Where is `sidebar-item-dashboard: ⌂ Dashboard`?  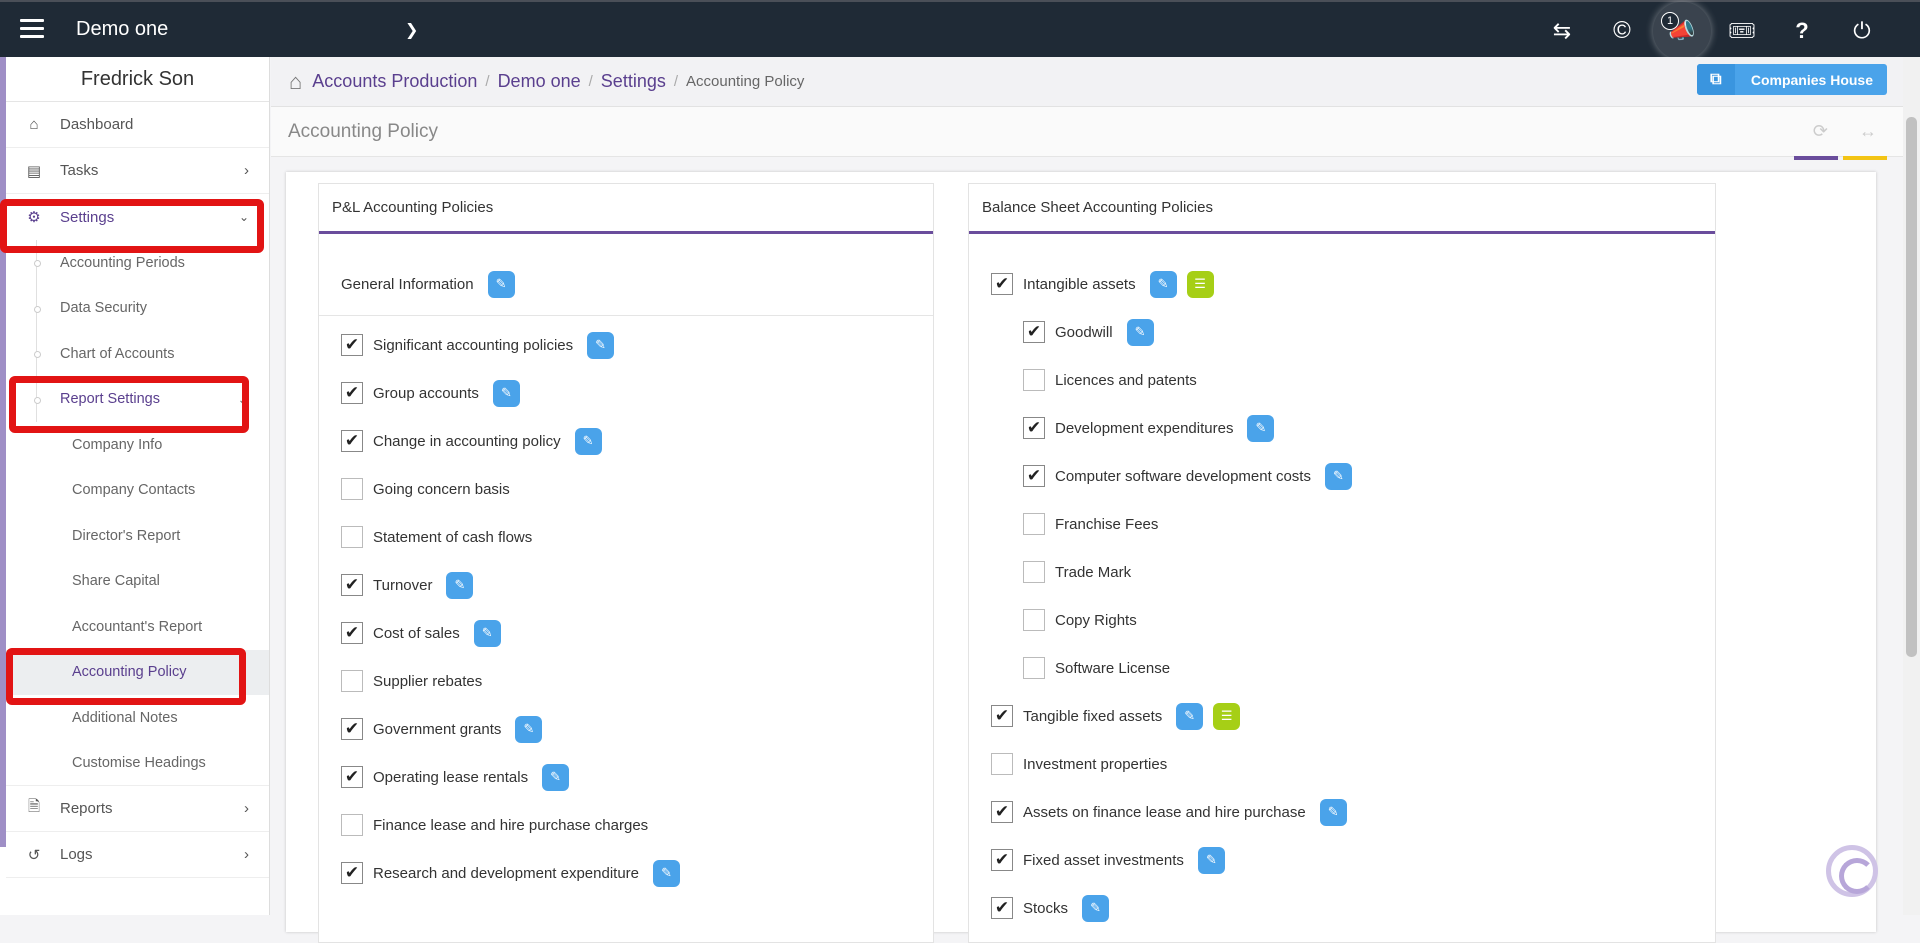 sidebar-item-dashboard: ⌂ Dashboard is located at coordinates (137, 125).